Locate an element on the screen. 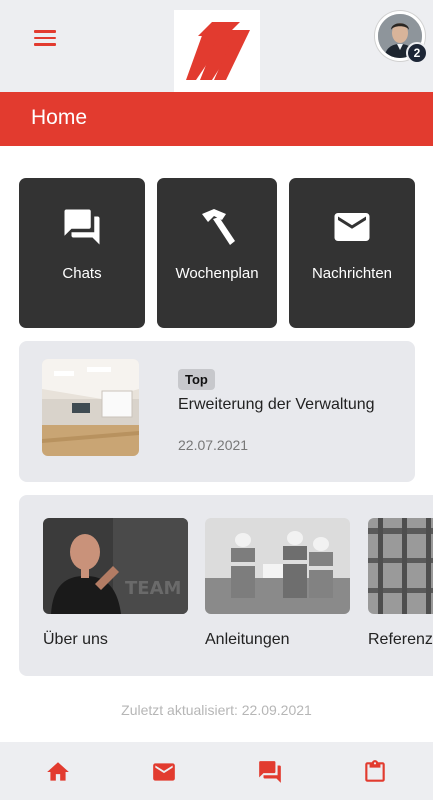  tile-label: Nachrichten is located at coordinates (352, 273).